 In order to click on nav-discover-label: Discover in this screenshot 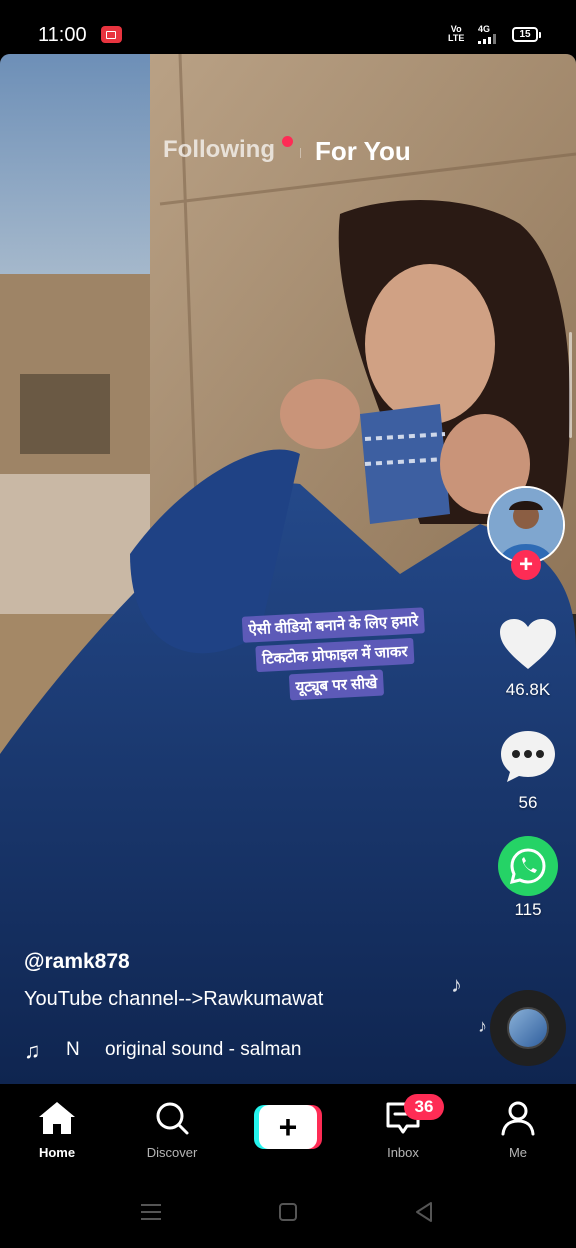, I will do `click(172, 1152)`.